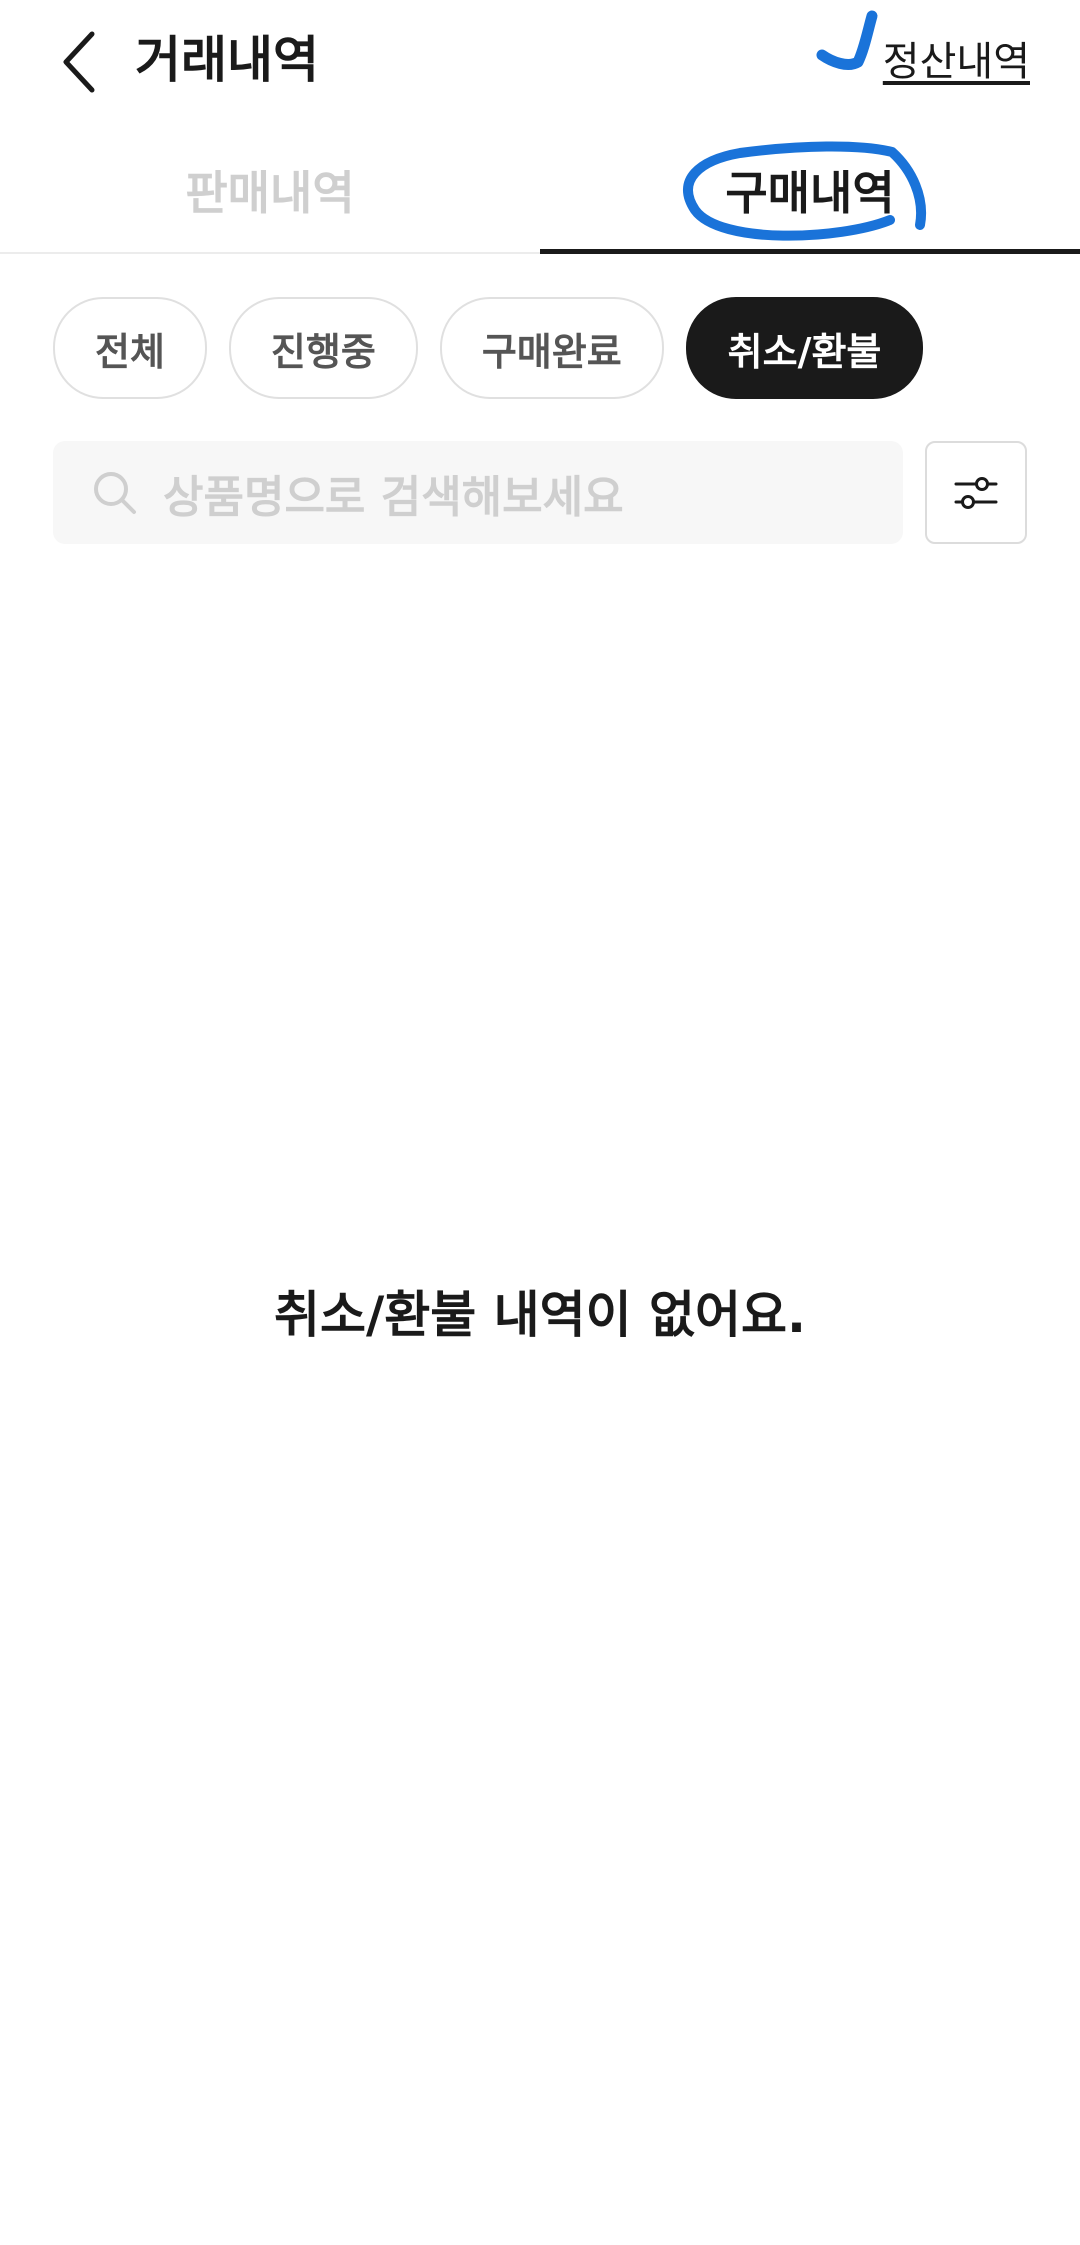 Image resolution: width=1080 pixels, height=2245 pixels. I want to click on status-filter-chips: 전체 진행중 구매완료 취소/환불, so click(488, 348).